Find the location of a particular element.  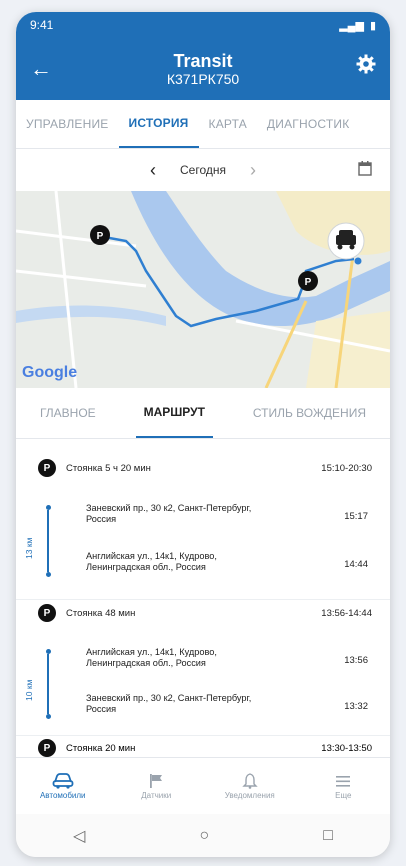

google-logo: Google is located at coordinates (49, 372).